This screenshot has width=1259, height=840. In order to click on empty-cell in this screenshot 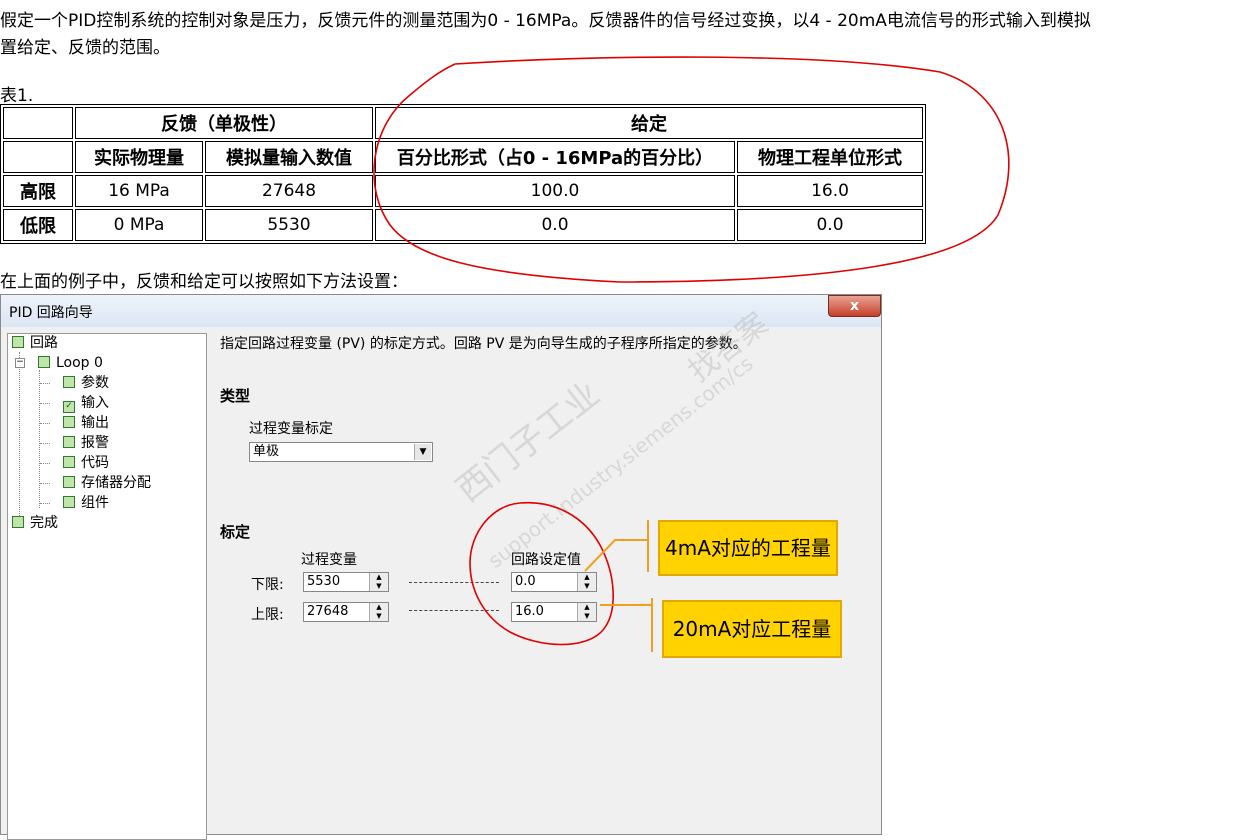, I will do `click(38, 157)`.